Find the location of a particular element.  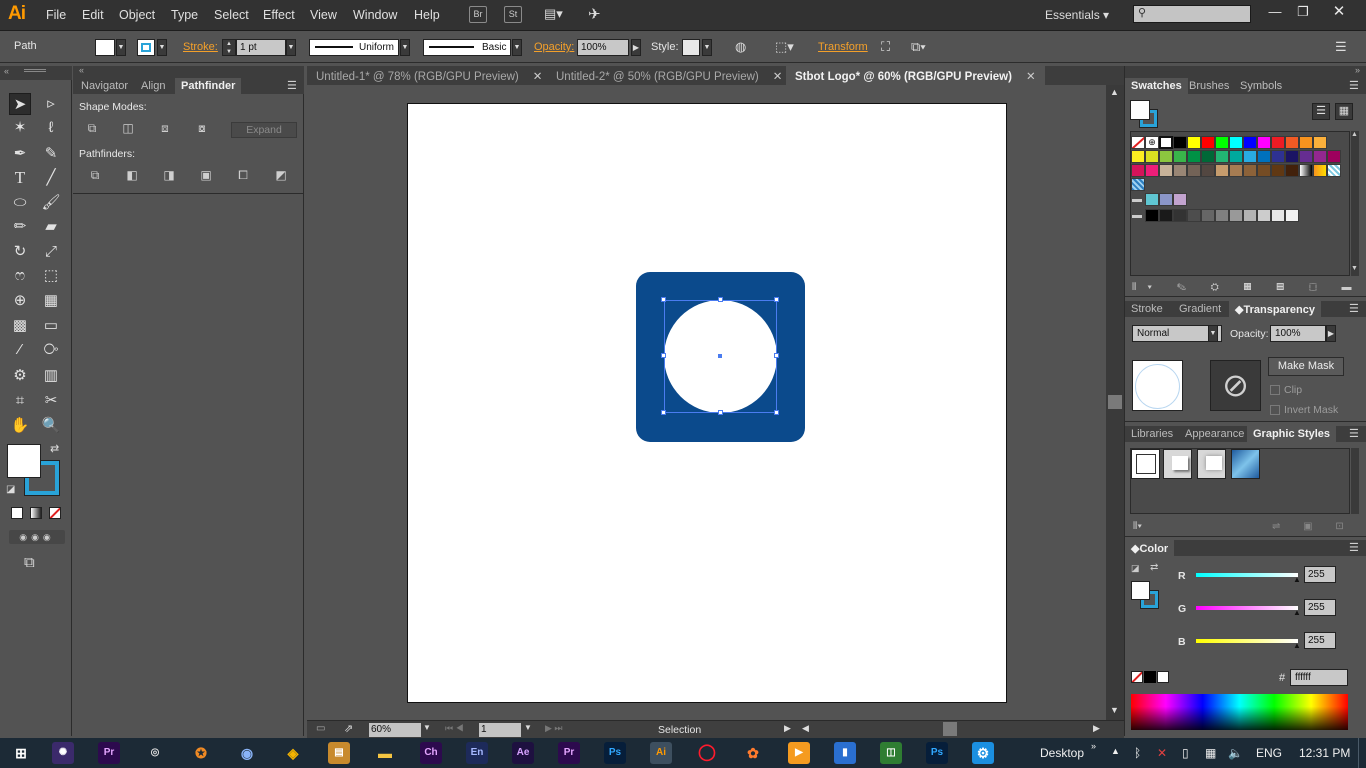

taskbar-illustrator-icon: Ai is located at coordinates (661, 753).